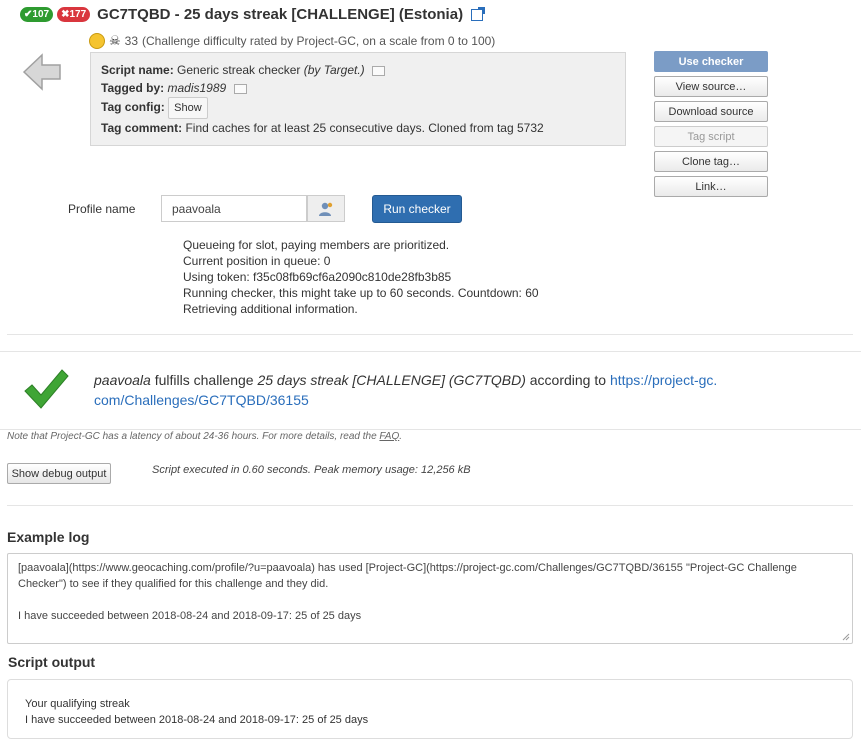  I want to click on user-icon, so click(326, 209).